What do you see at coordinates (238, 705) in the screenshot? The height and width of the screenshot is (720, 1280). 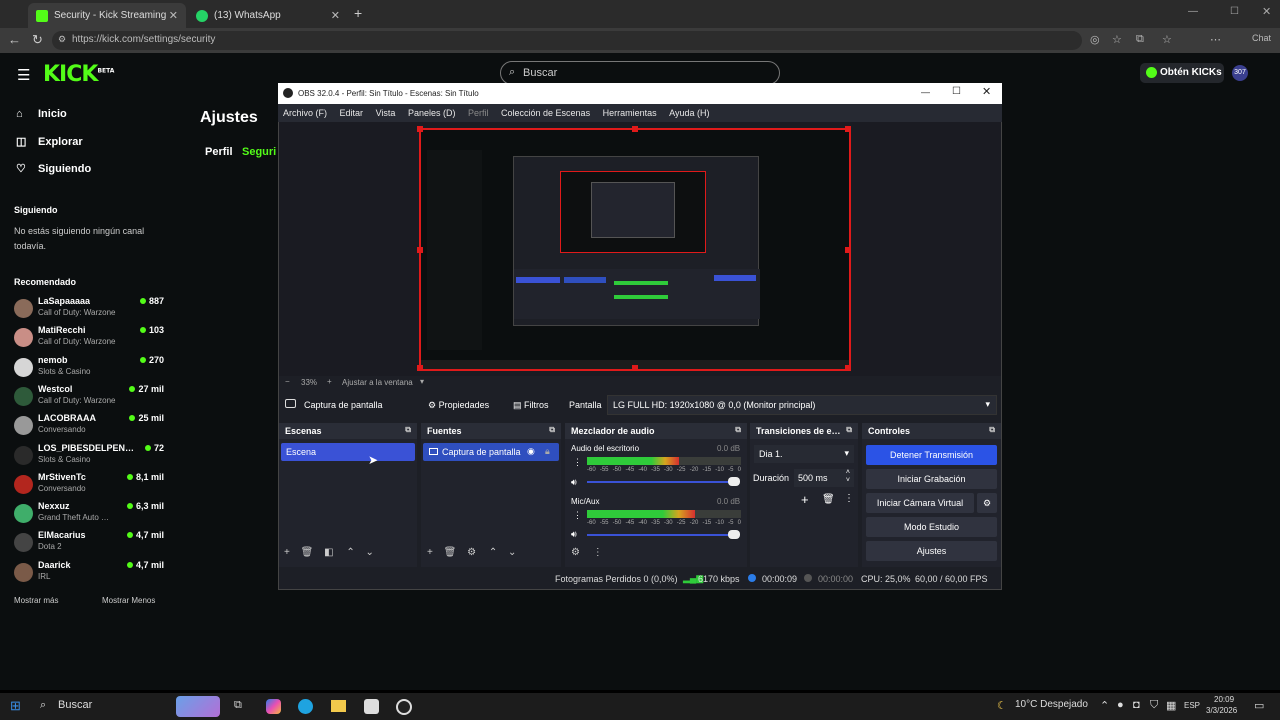 I see `task-view-icon: ⧉` at bounding box center [238, 705].